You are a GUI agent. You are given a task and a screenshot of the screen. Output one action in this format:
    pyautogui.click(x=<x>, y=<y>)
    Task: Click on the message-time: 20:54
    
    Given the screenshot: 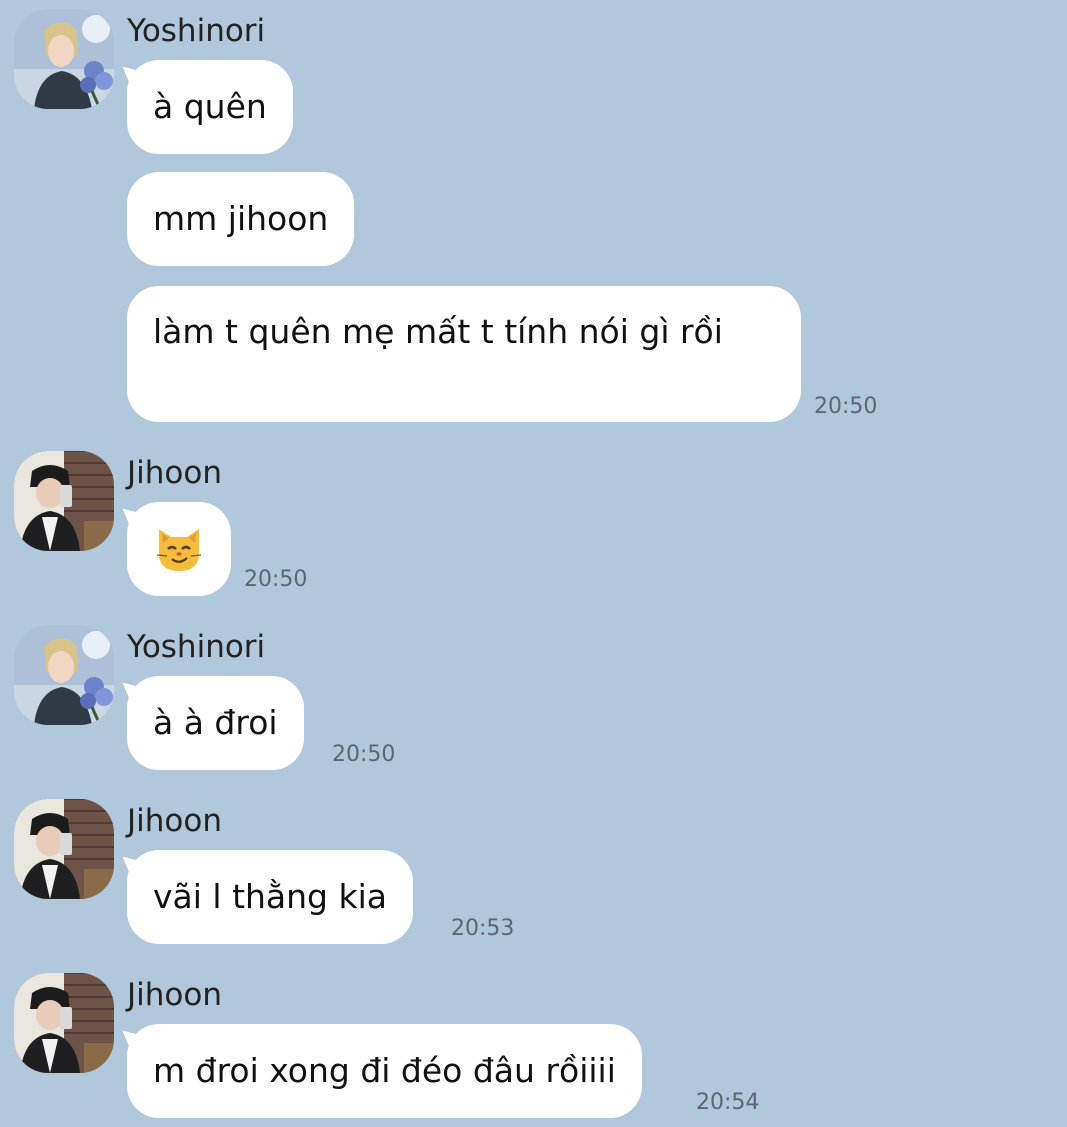 What is the action you would take?
    pyautogui.click(x=728, y=1102)
    